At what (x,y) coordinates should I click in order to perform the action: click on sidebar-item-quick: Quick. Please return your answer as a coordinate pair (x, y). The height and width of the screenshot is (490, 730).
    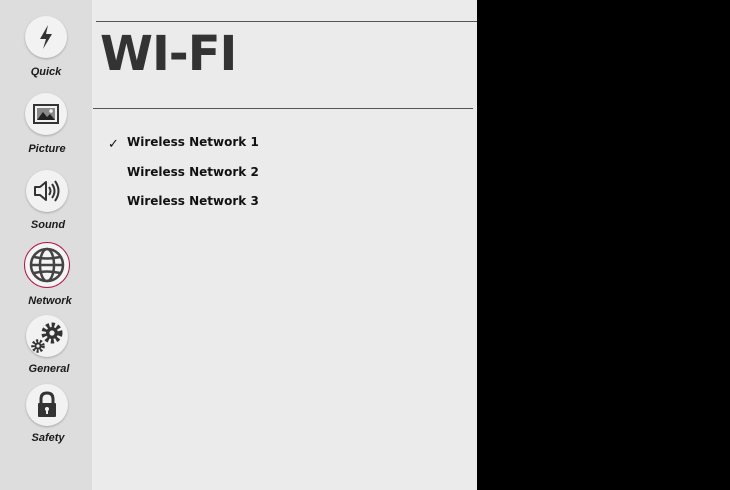
    Looking at the image, I should click on (46, 41).